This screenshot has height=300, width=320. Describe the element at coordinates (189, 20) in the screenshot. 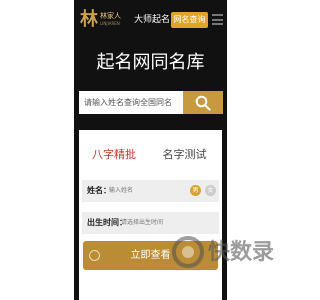

I see `nav-button-name-query: 网名查询` at that location.